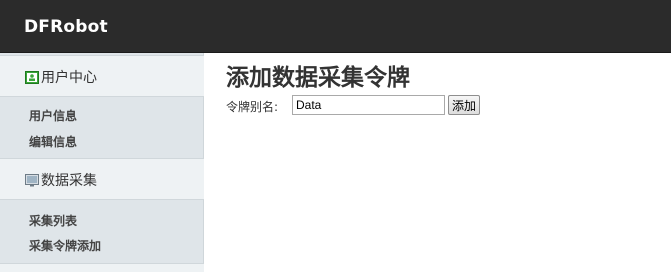 The height and width of the screenshot is (272, 671). Describe the element at coordinates (102, 179) in the screenshot. I see `sidebar-section-data-collection: 数据采集` at that location.